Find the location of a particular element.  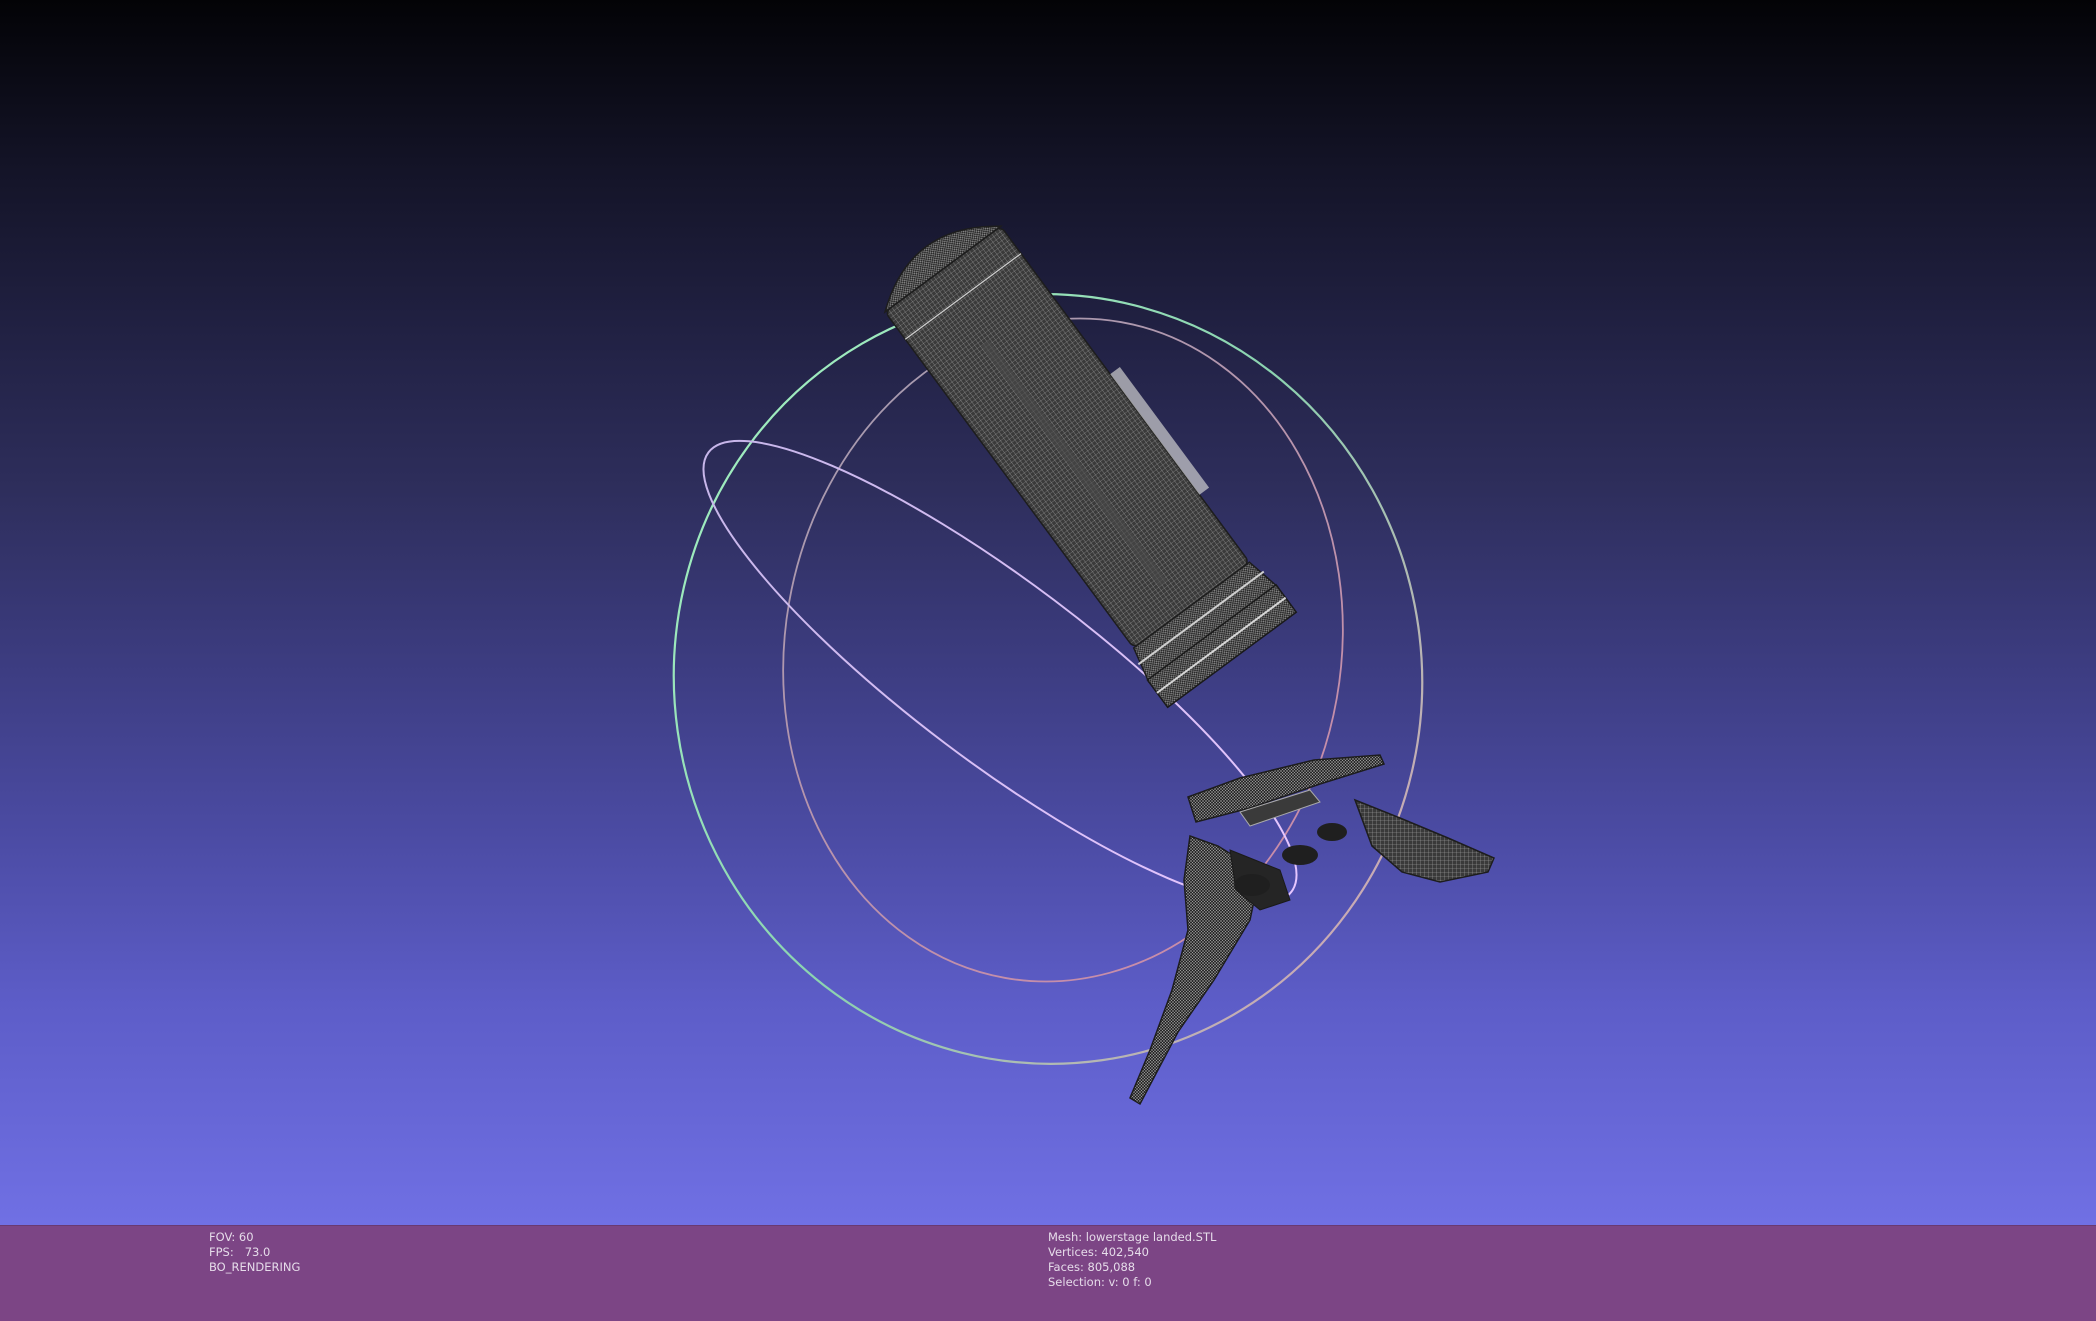

render-mode-label: BO_RENDERING is located at coordinates (255, 1267).